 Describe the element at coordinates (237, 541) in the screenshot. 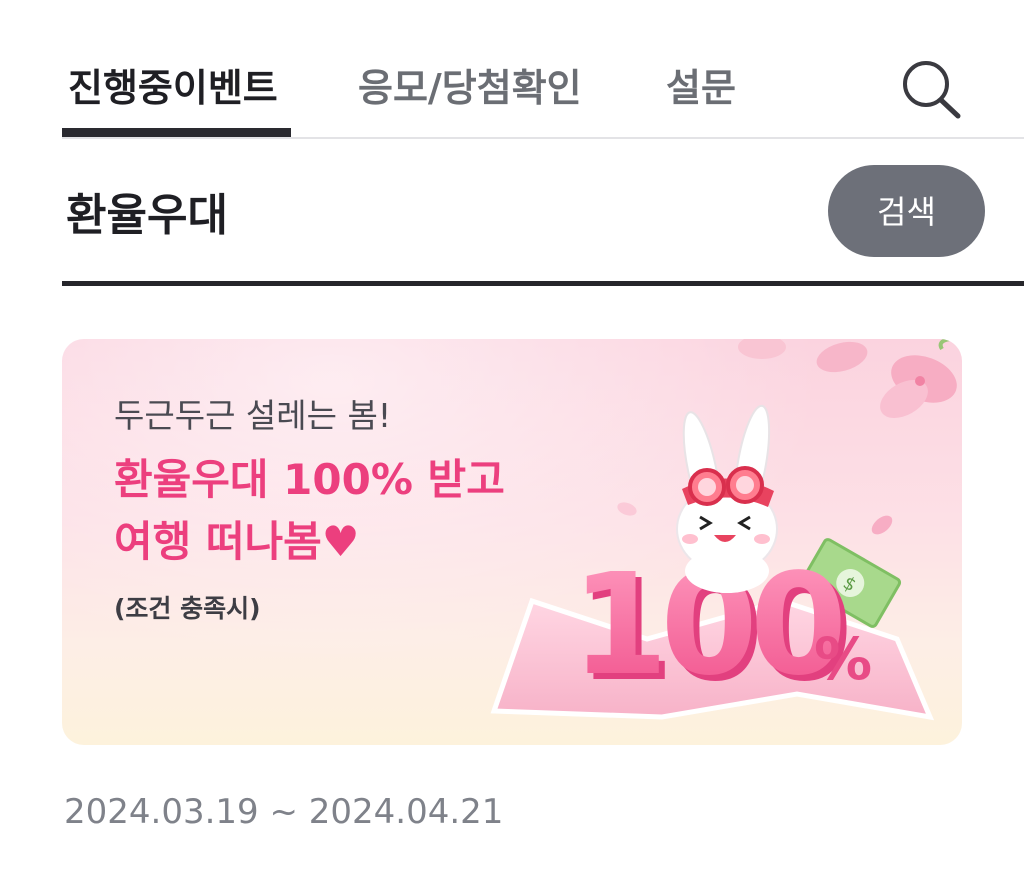

I see `banner-headline-line2: 여행 떠나봄♥` at that location.